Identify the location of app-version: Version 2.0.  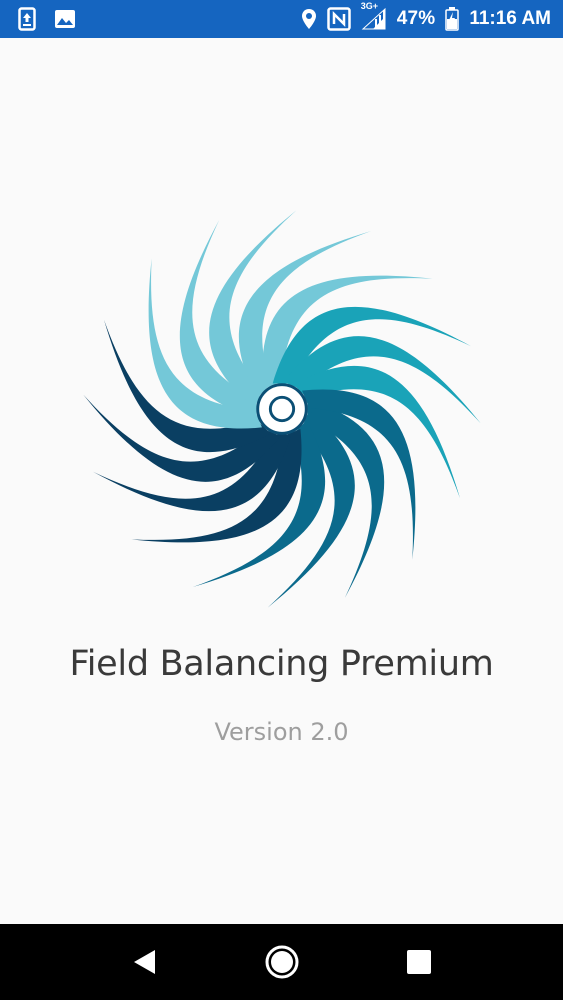
(281, 732).